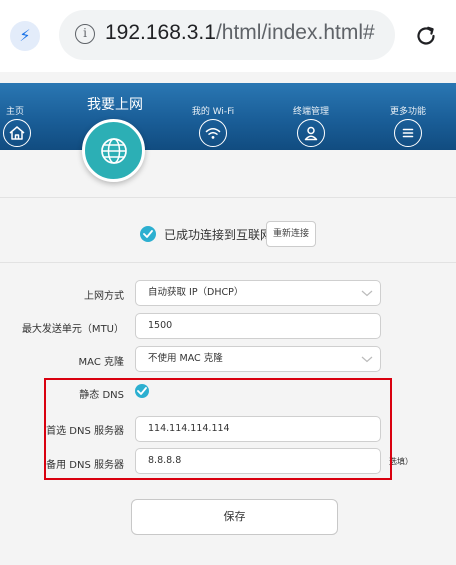  What do you see at coordinates (258, 326) in the screenshot?
I see `mtu-input: 1500` at bounding box center [258, 326].